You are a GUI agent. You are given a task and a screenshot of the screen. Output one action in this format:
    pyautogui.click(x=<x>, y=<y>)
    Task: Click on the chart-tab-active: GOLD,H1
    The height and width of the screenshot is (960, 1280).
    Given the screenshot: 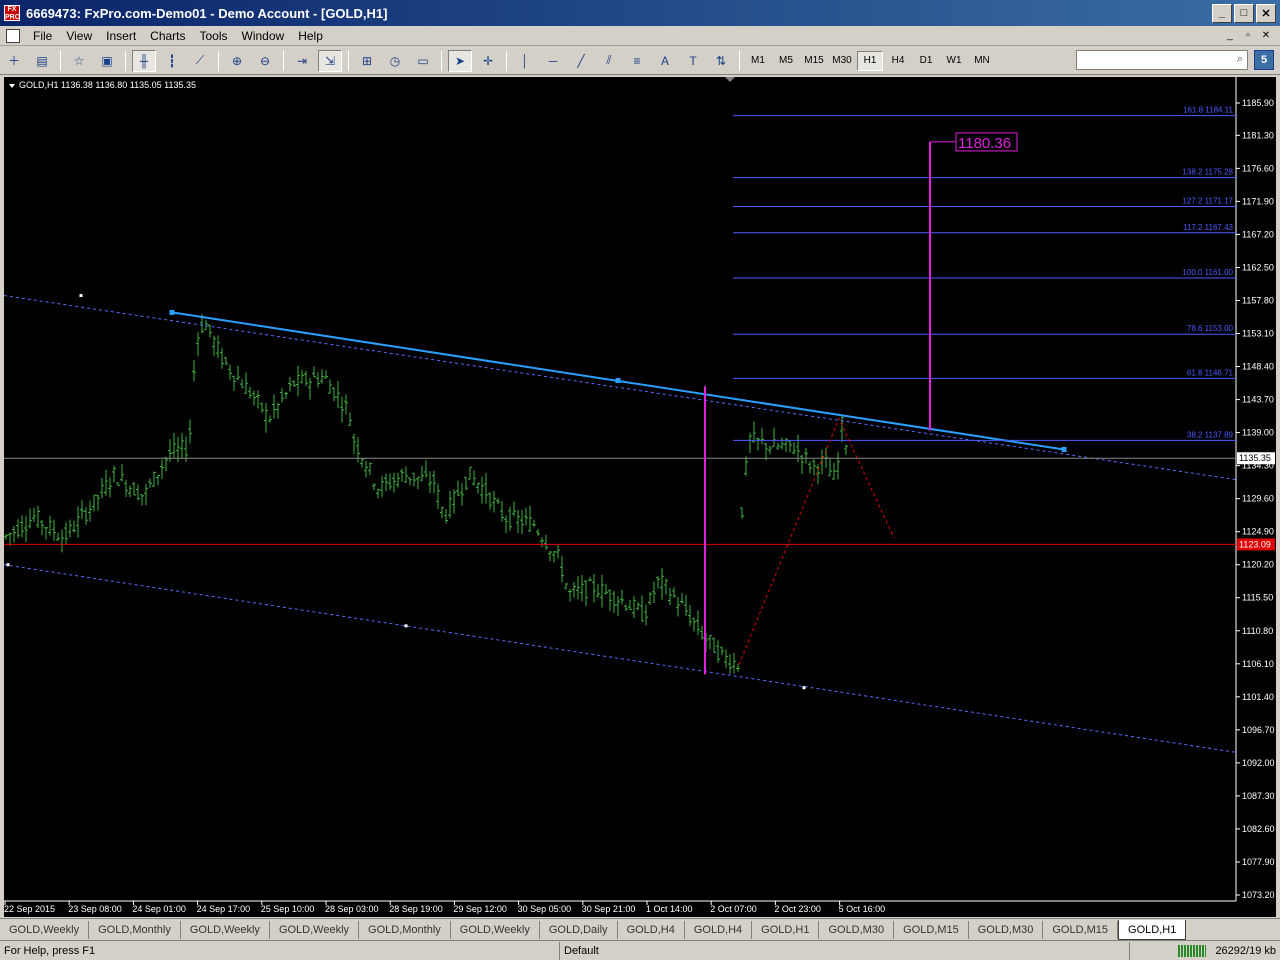 What is the action you would take?
    pyautogui.click(x=1152, y=929)
    